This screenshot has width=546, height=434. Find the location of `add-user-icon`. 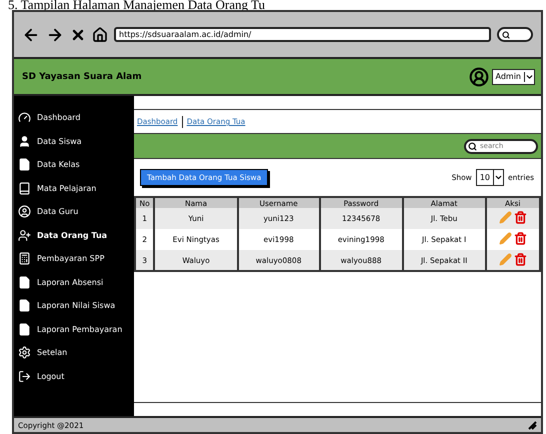

add-user-icon is located at coordinates (24, 235).